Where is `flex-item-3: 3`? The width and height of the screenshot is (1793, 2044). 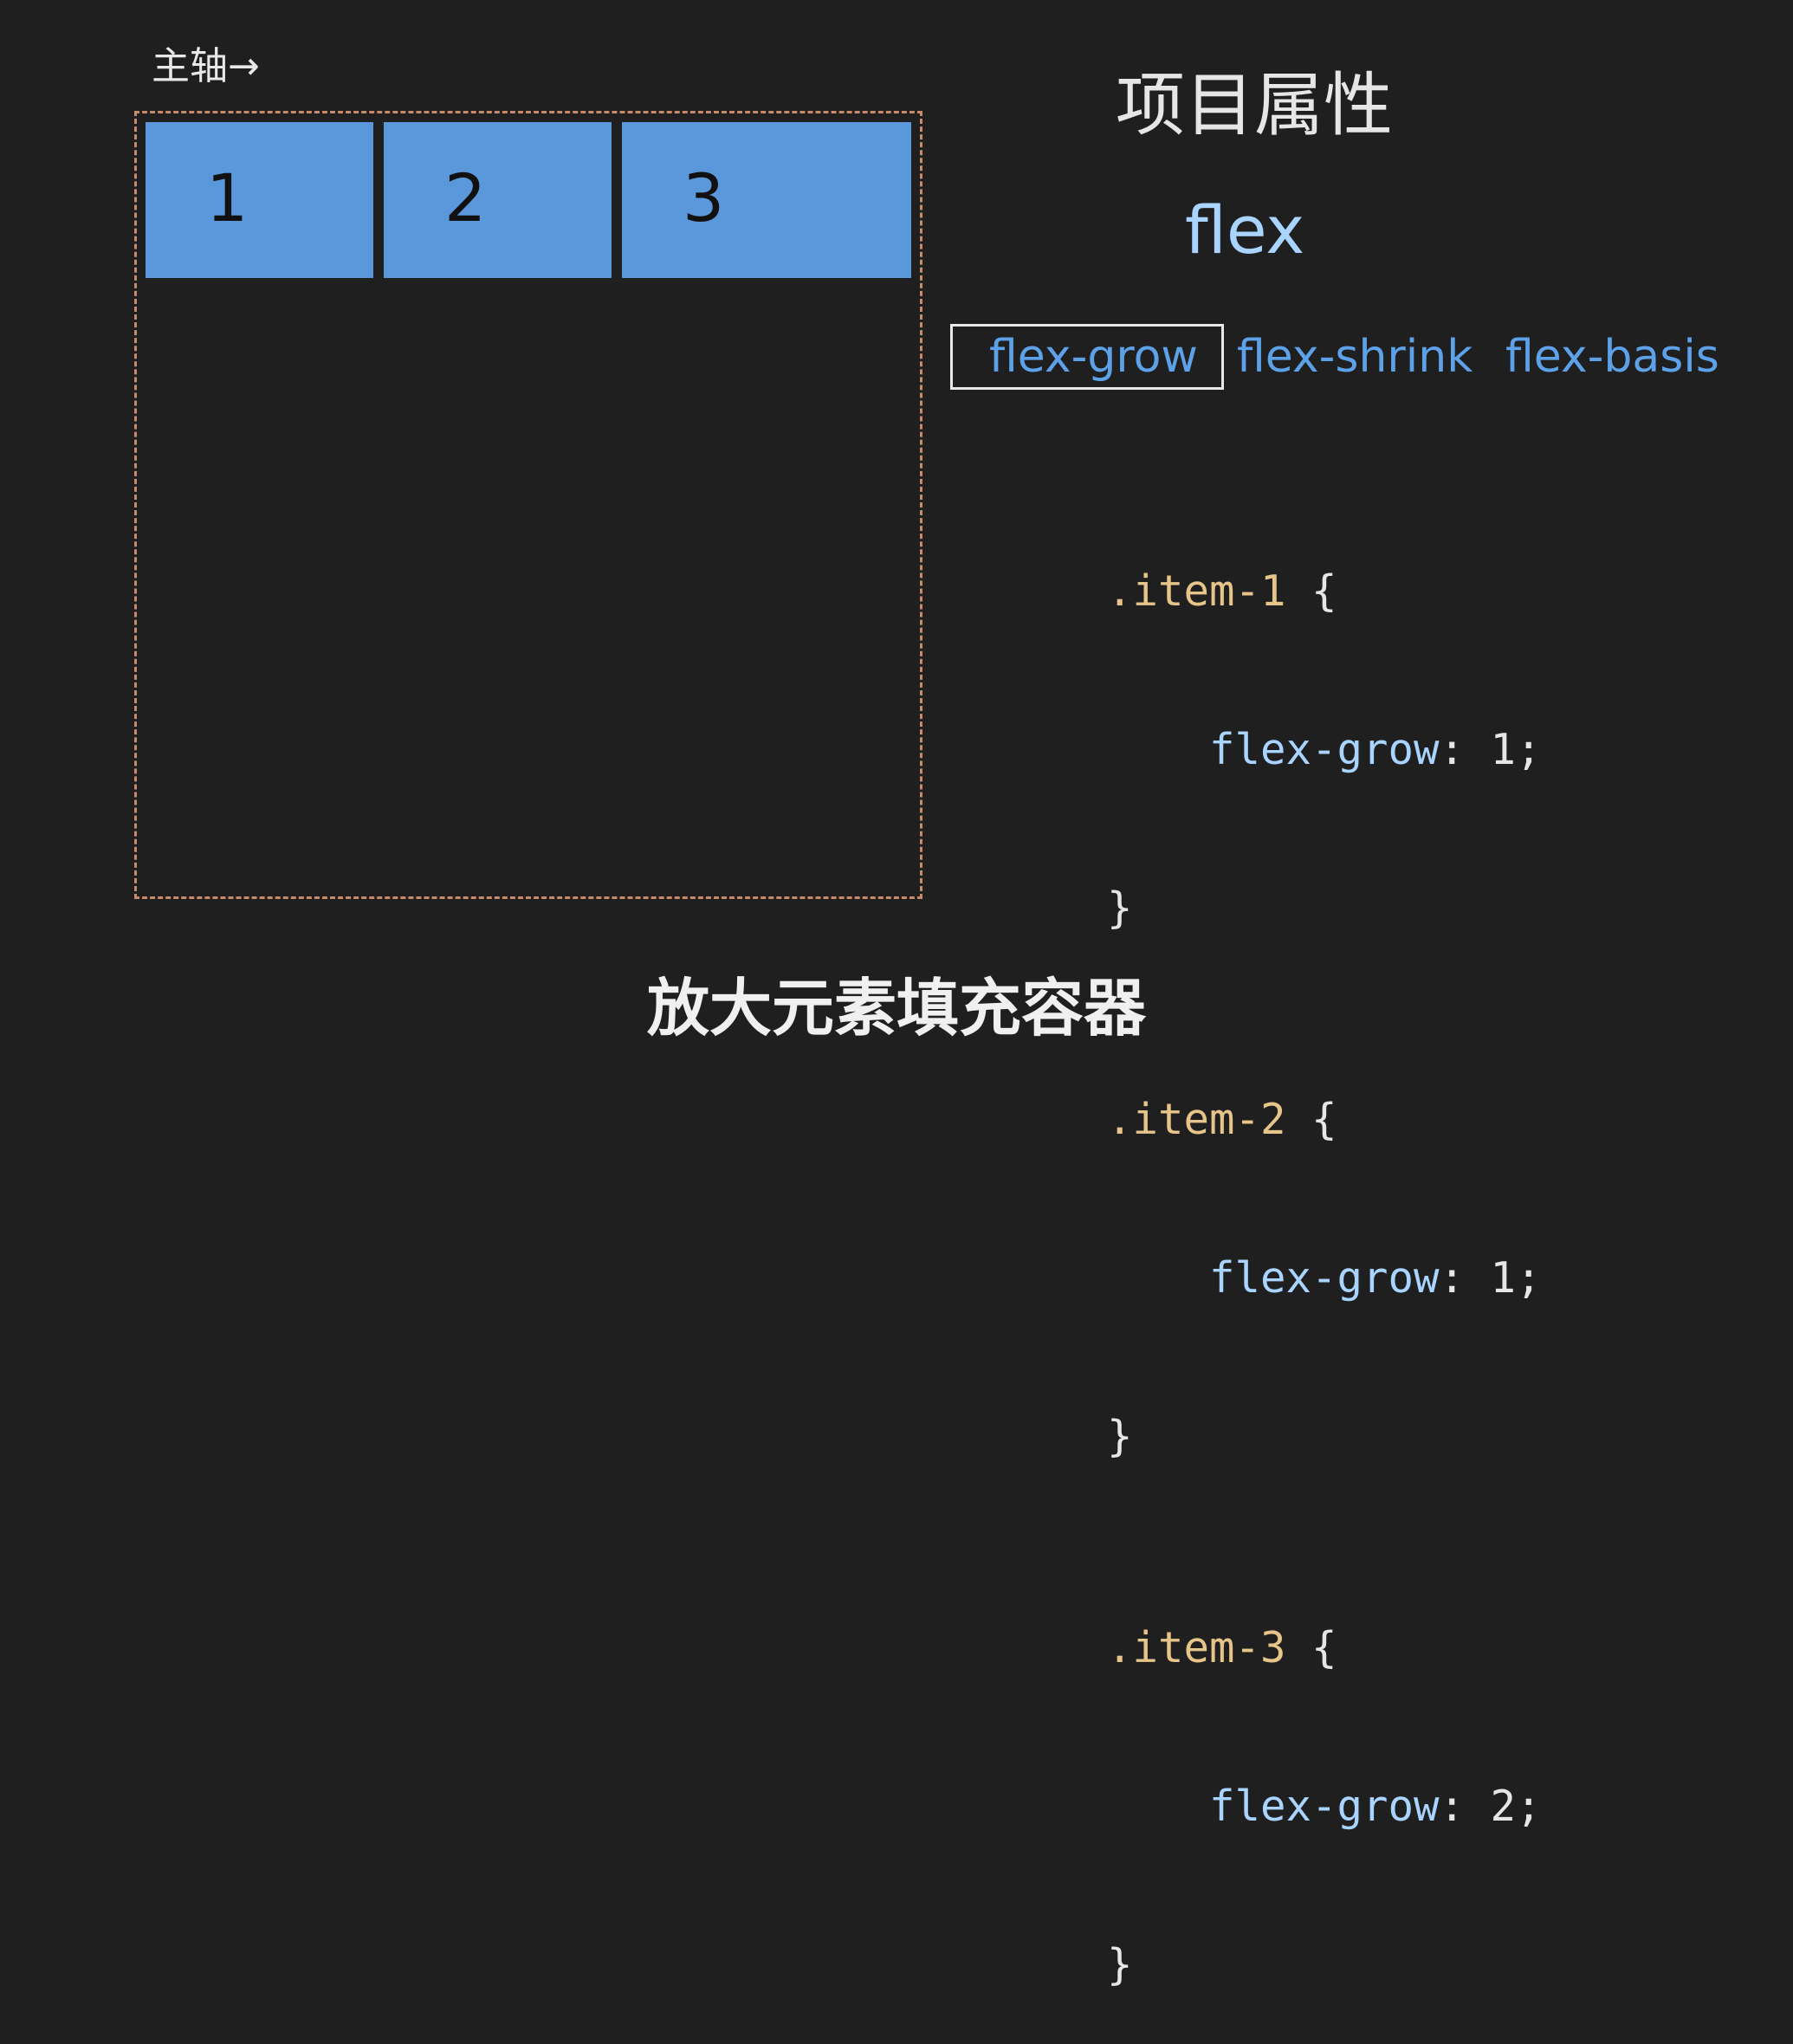 flex-item-3: 3 is located at coordinates (766, 200).